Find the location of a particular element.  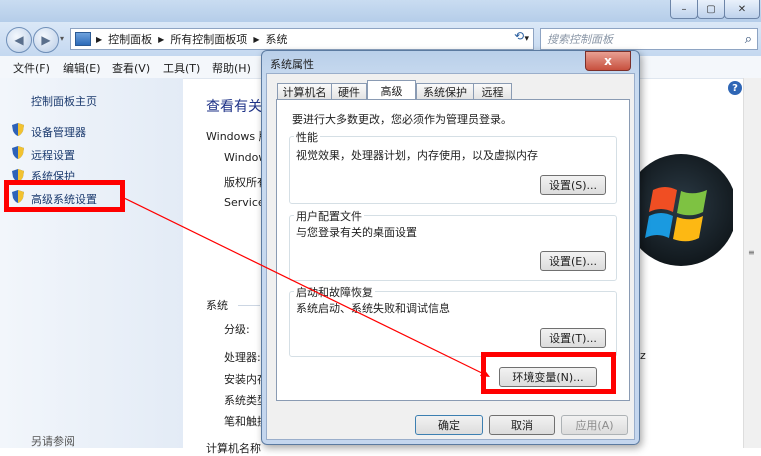

user-profiles-description: 与您登录有关的桌面设置 is located at coordinates (356, 232).